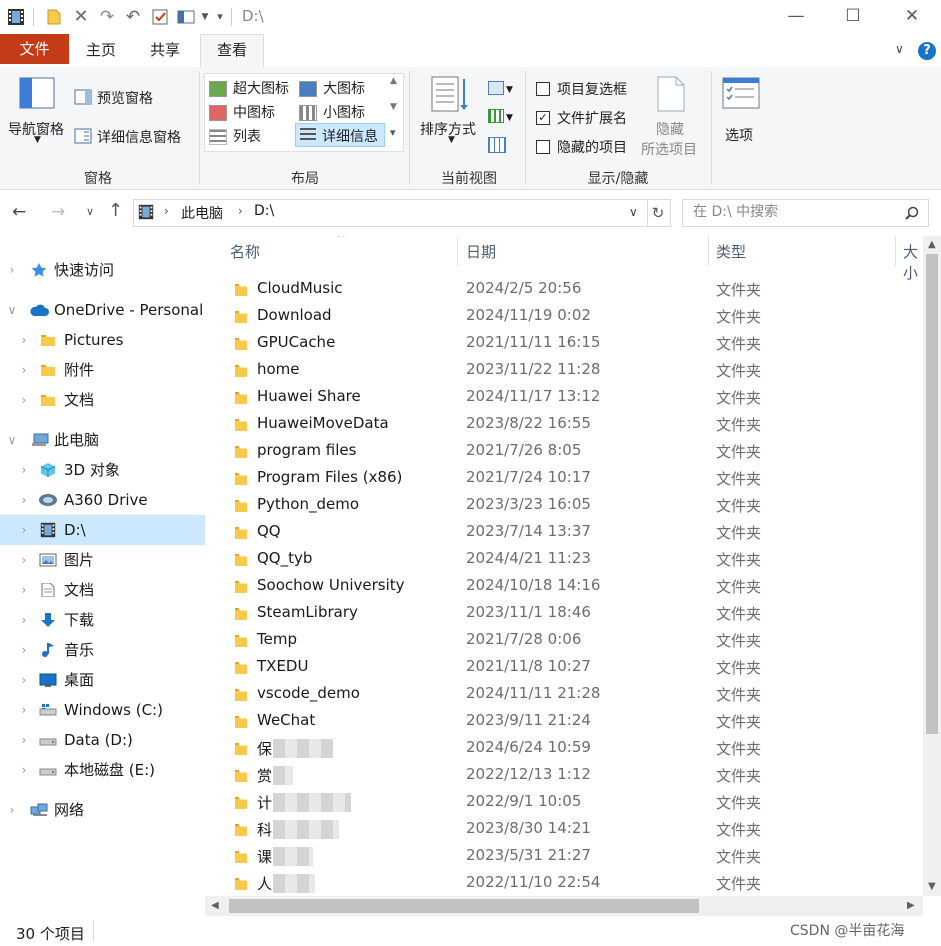 The height and width of the screenshot is (946, 941). What do you see at coordinates (393, 132) in the screenshot?
I see `expand-gallery-icon: ▾` at bounding box center [393, 132].